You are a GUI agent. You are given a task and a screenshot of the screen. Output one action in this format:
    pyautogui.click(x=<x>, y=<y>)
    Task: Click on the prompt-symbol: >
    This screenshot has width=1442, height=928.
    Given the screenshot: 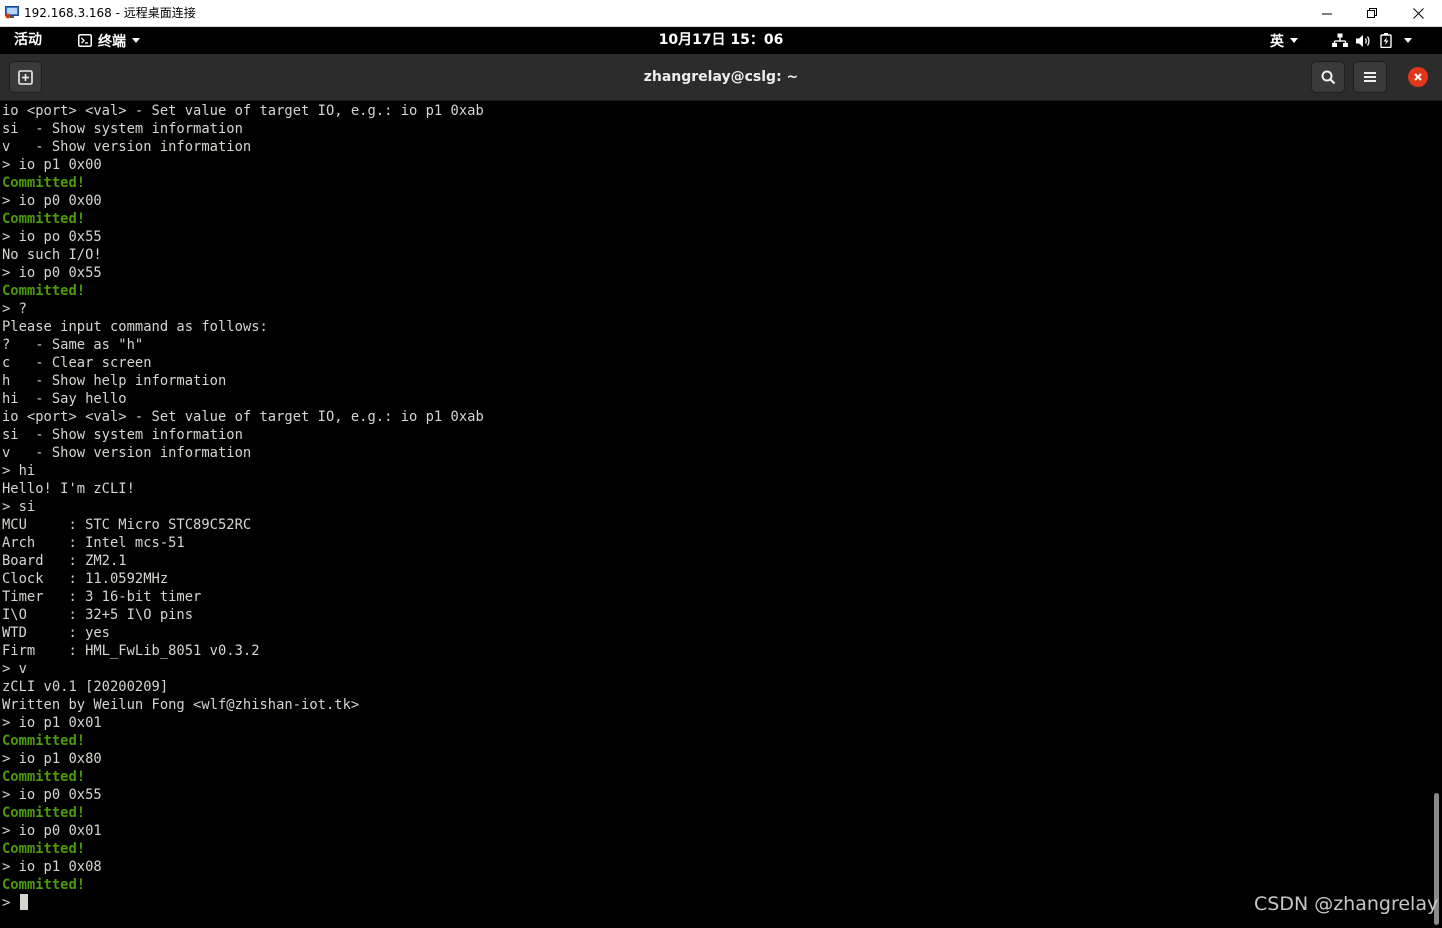 What is the action you would take?
    pyautogui.click(x=6, y=903)
    